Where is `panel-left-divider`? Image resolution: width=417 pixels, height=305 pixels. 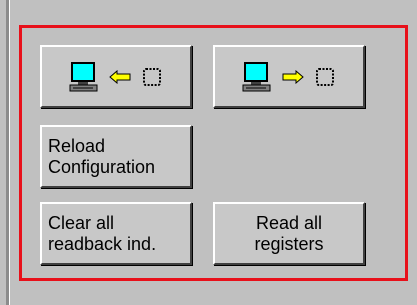 panel-left-divider is located at coordinates (8, 152).